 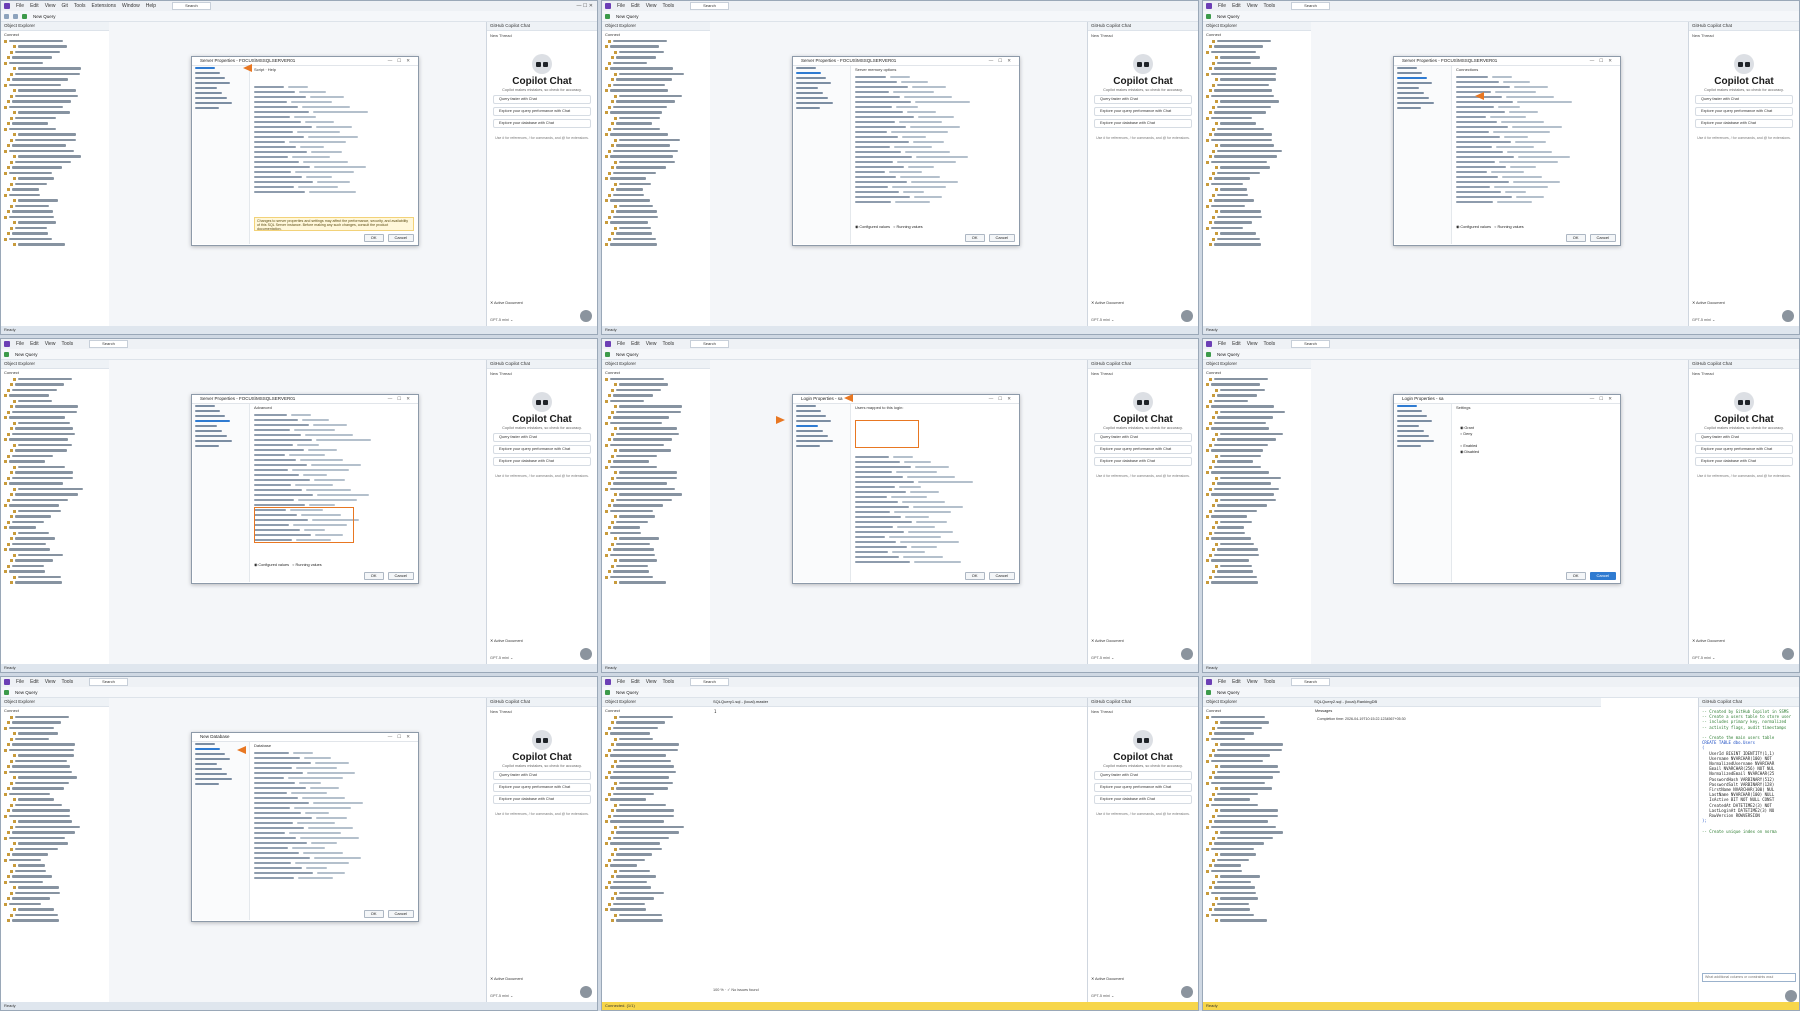 What do you see at coordinates (501, 657) in the screenshot?
I see `model-selector: GPT-5 mini ⌄` at bounding box center [501, 657].